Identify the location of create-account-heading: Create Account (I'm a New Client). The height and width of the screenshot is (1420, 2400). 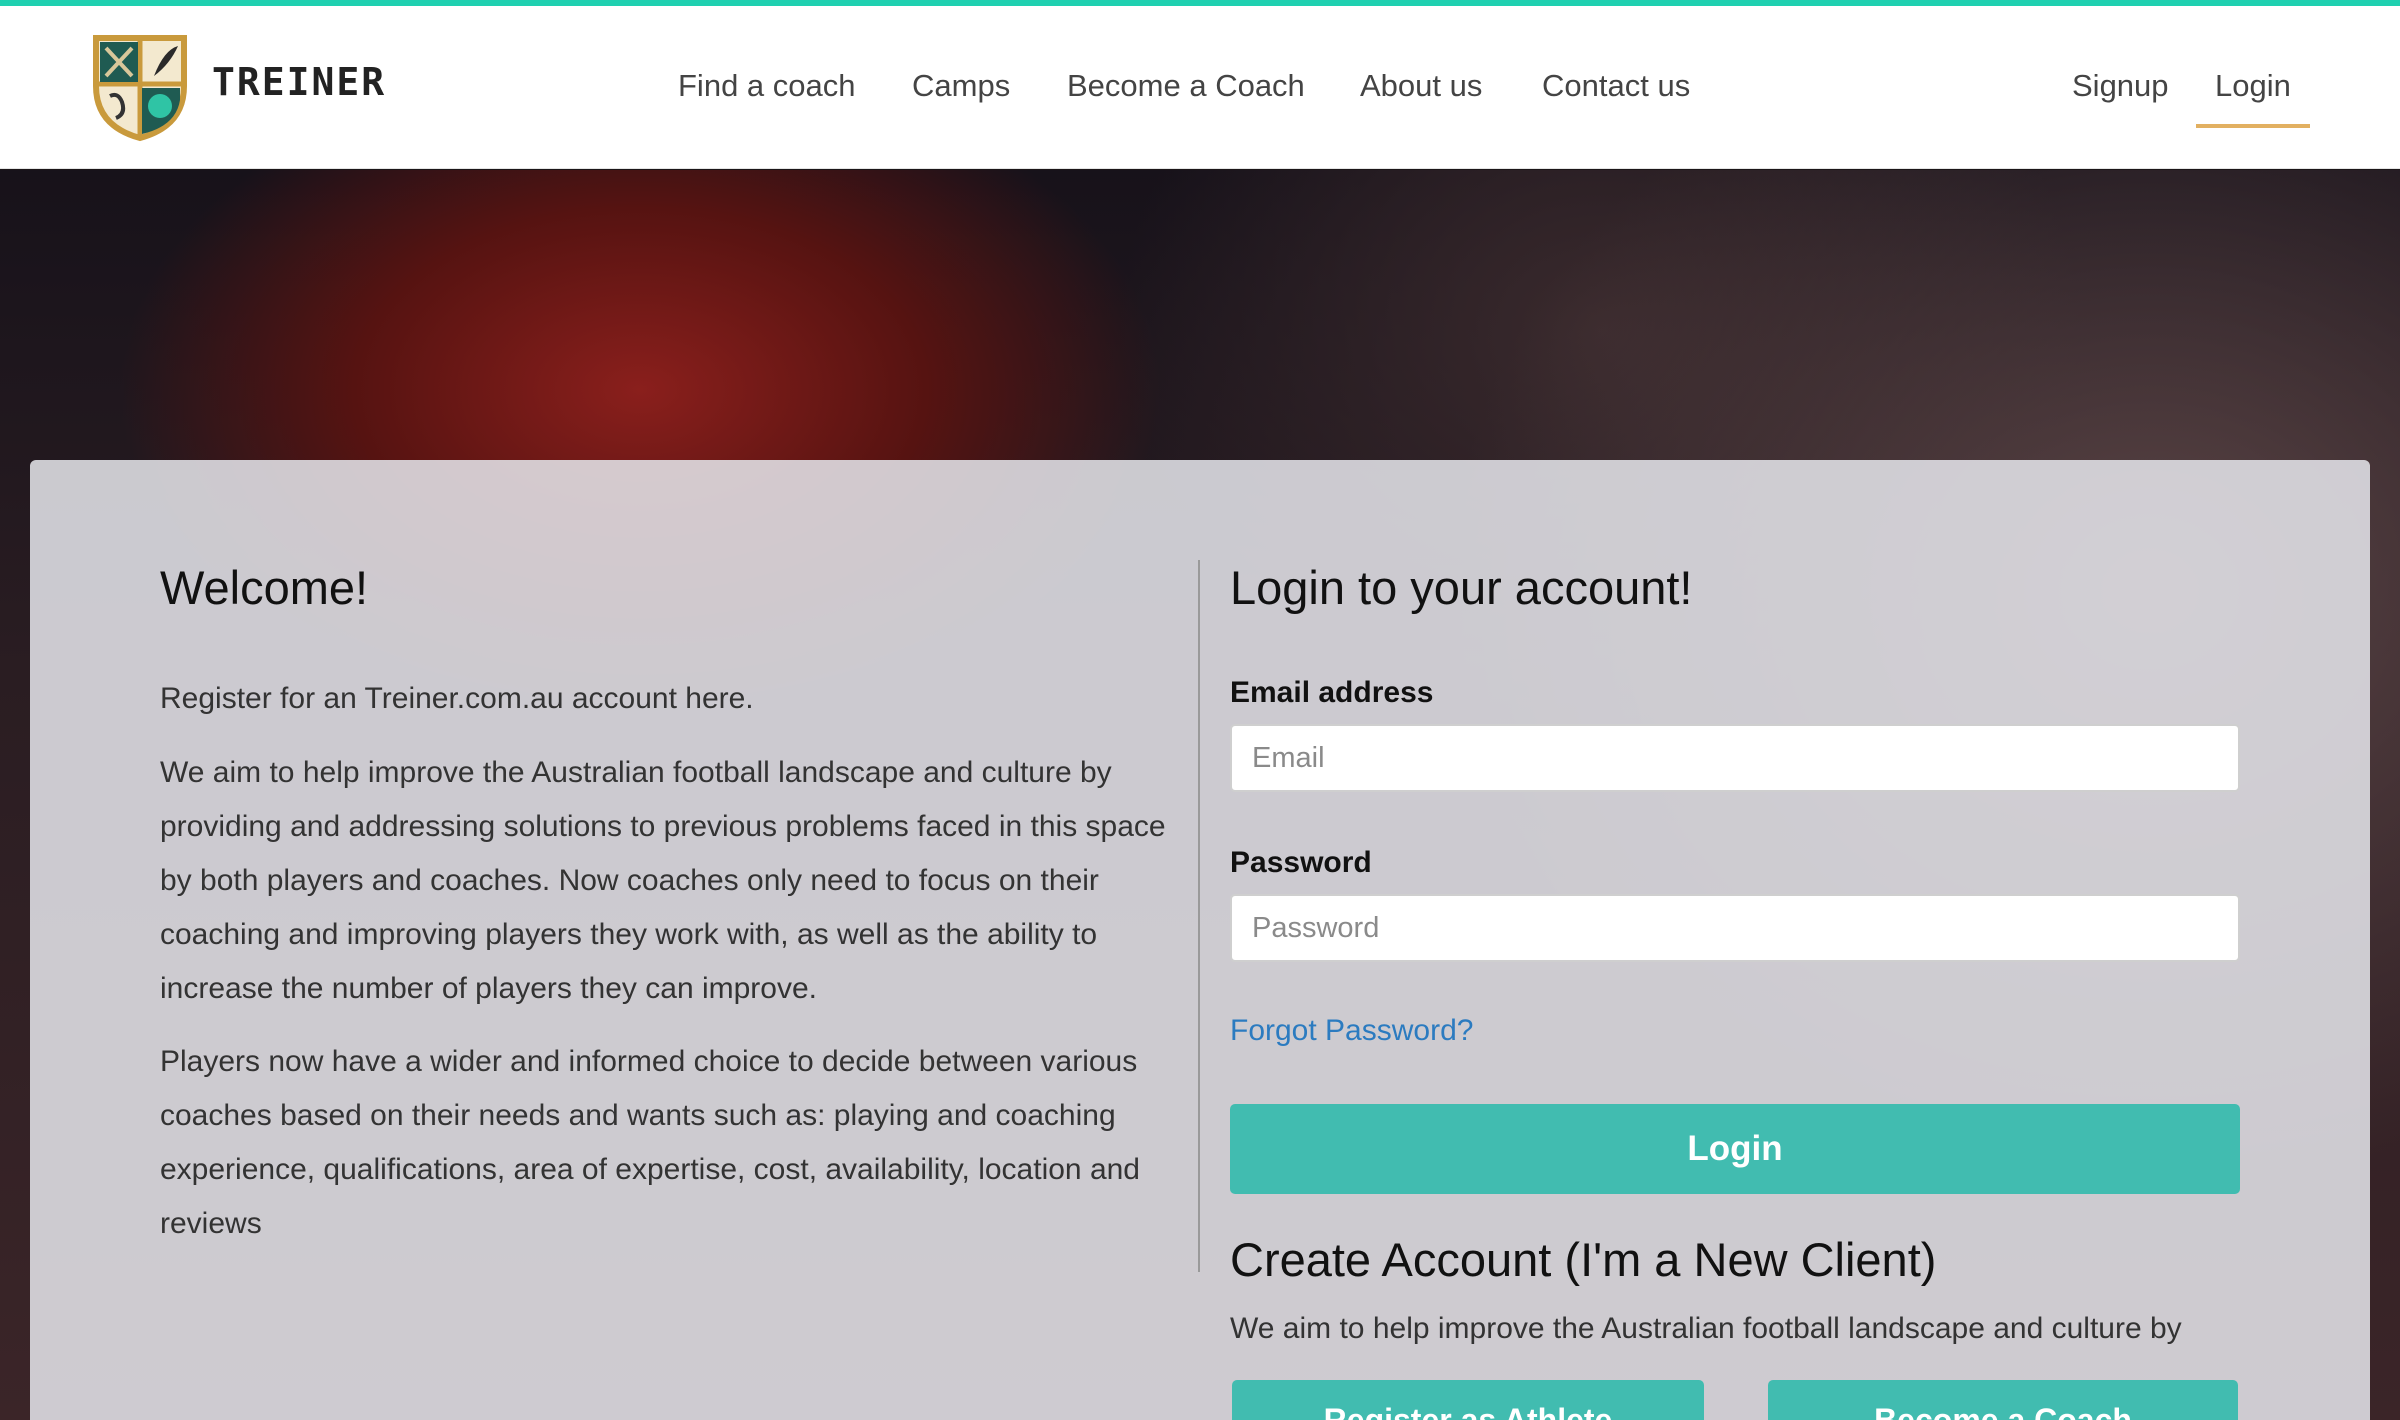
(1583, 1259).